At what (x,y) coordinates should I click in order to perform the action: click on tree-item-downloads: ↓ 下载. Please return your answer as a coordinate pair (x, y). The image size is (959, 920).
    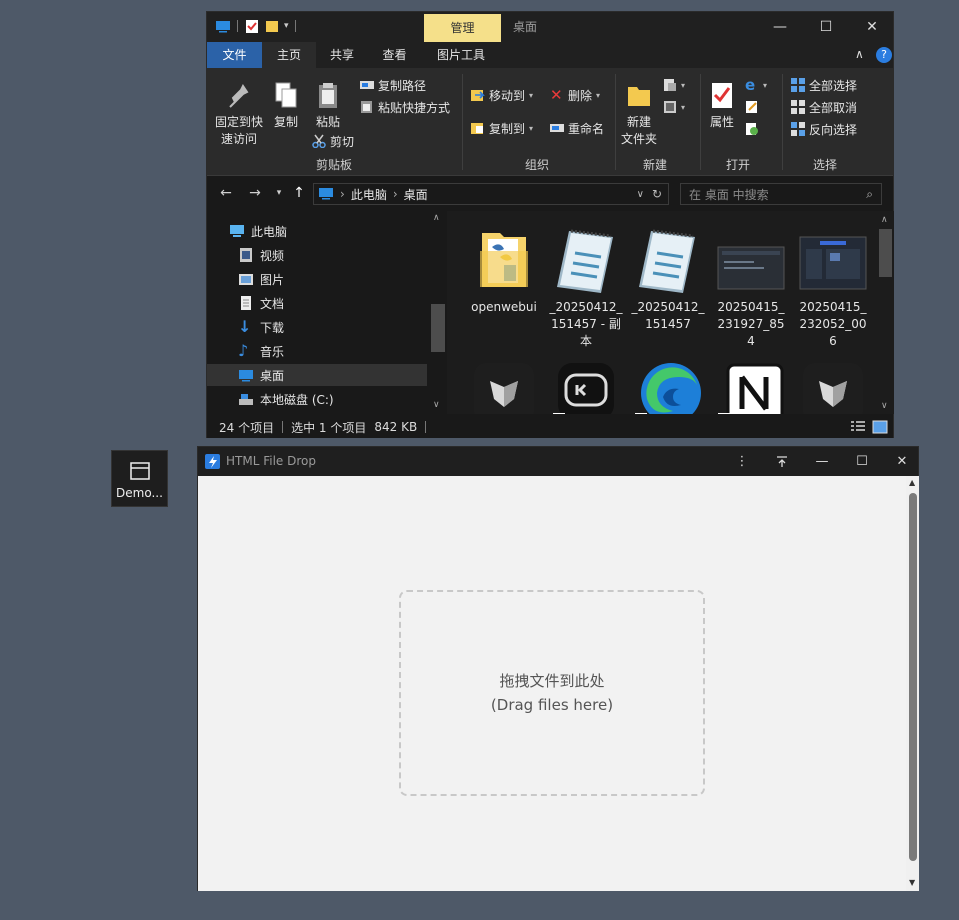
    Looking at the image, I should click on (317, 327).